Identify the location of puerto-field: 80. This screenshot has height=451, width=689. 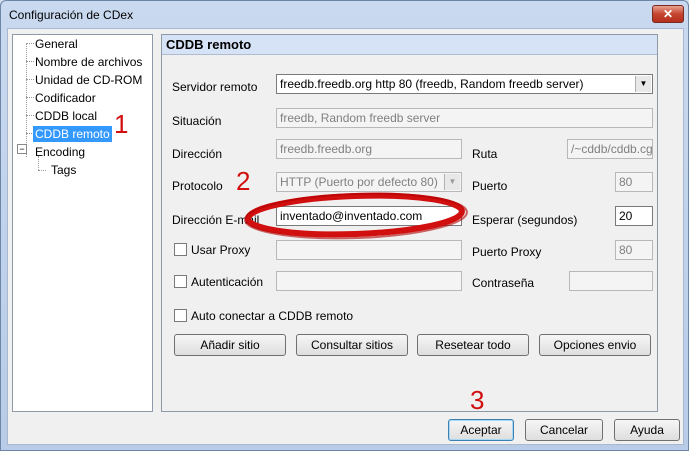
(634, 182).